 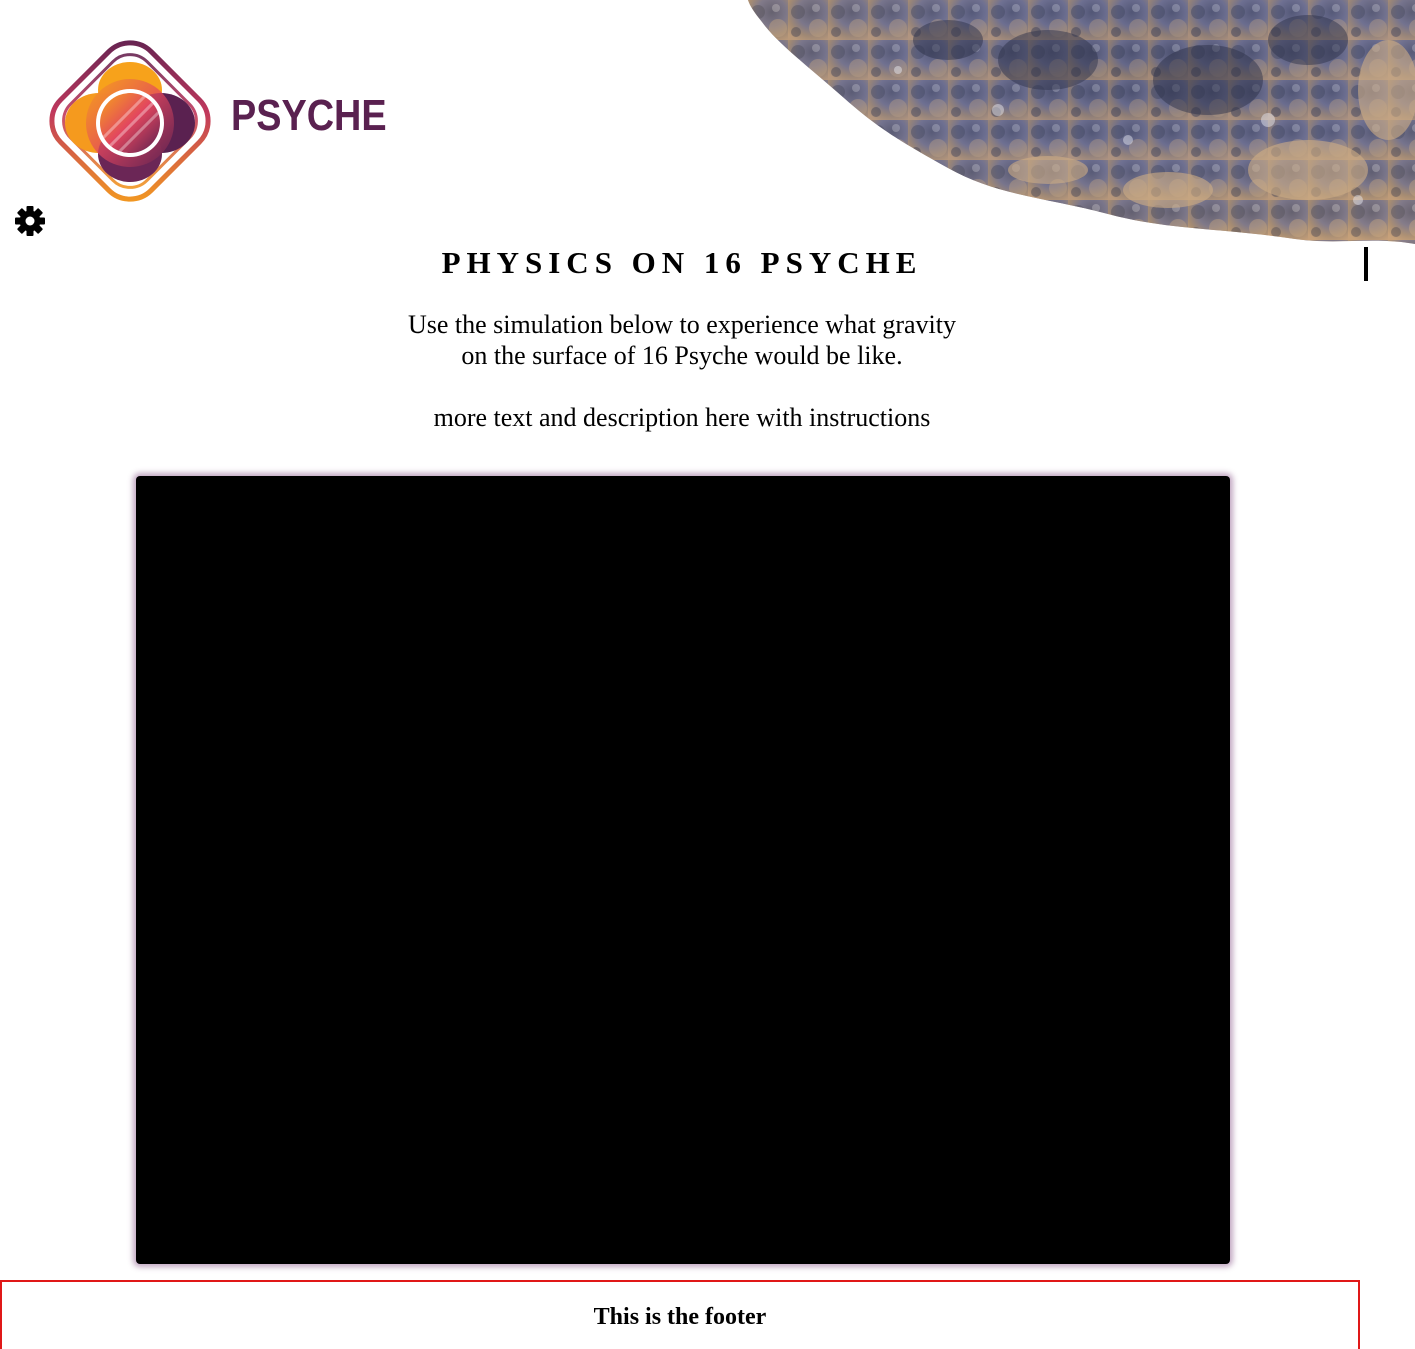 I want to click on page-title: PHYSICS ON 16 PSYCHE, so click(x=682, y=262).